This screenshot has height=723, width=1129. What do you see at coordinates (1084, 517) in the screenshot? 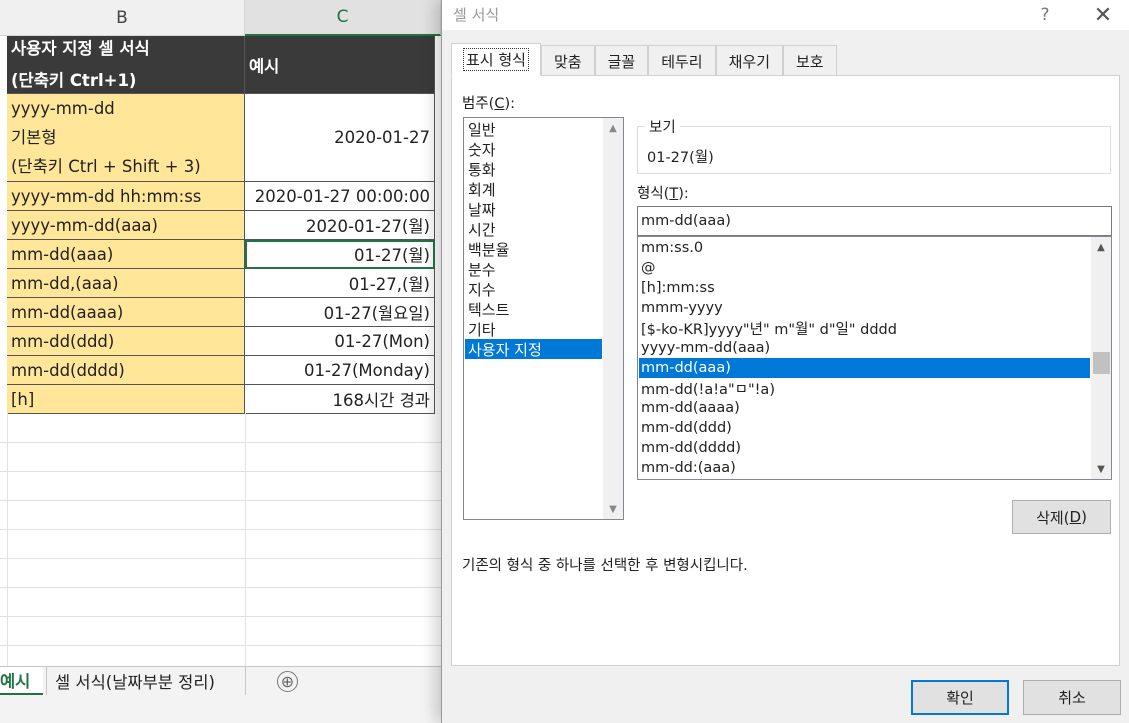
I see `delete-label-end: )` at bounding box center [1084, 517].